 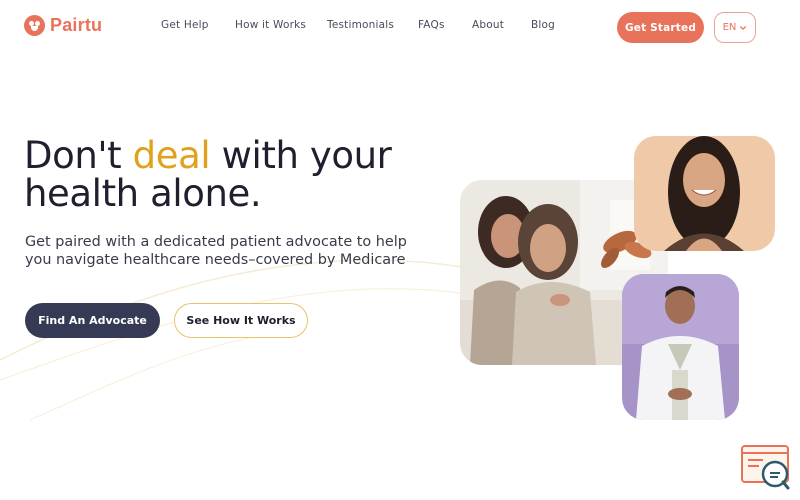 What do you see at coordinates (270, 25) in the screenshot?
I see `nav-item-how-it-works: How it Works` at bounding box center [270, 25].